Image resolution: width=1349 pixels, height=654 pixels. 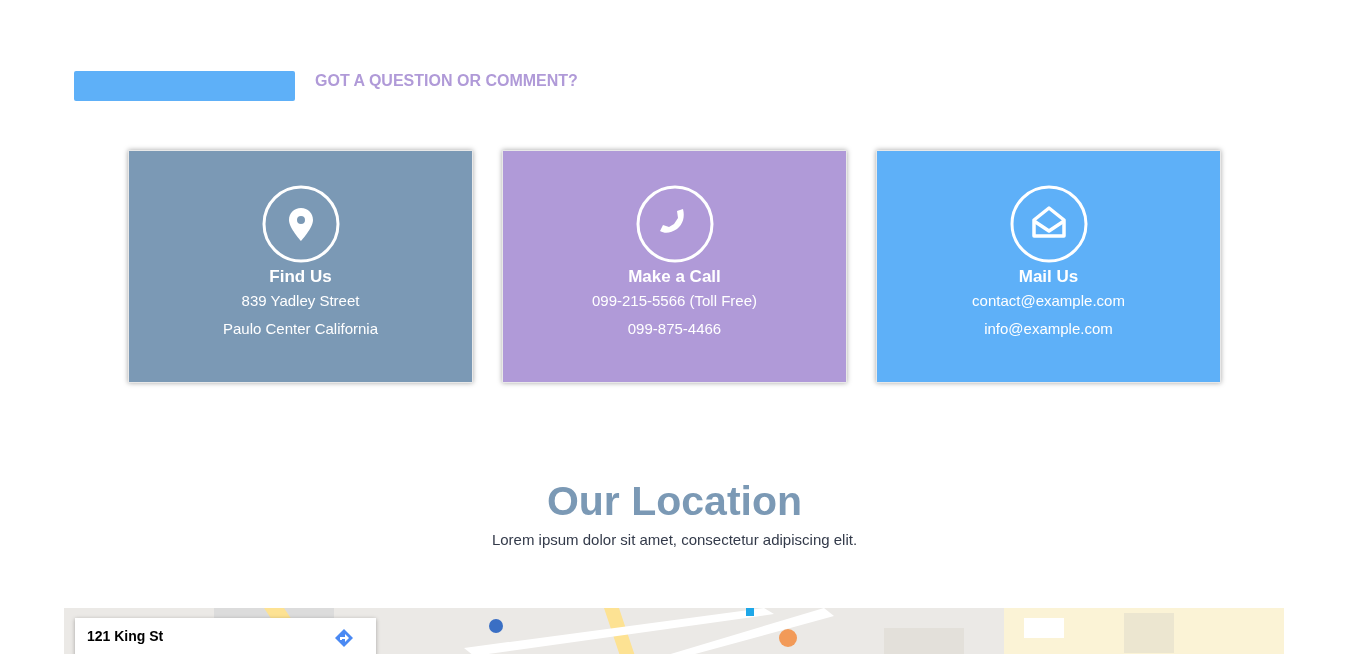 What do you see at coordinates (300, 301) in the screenshot?
I see `card-text: 839 Yadley Street` at bounding box center [300, 301].